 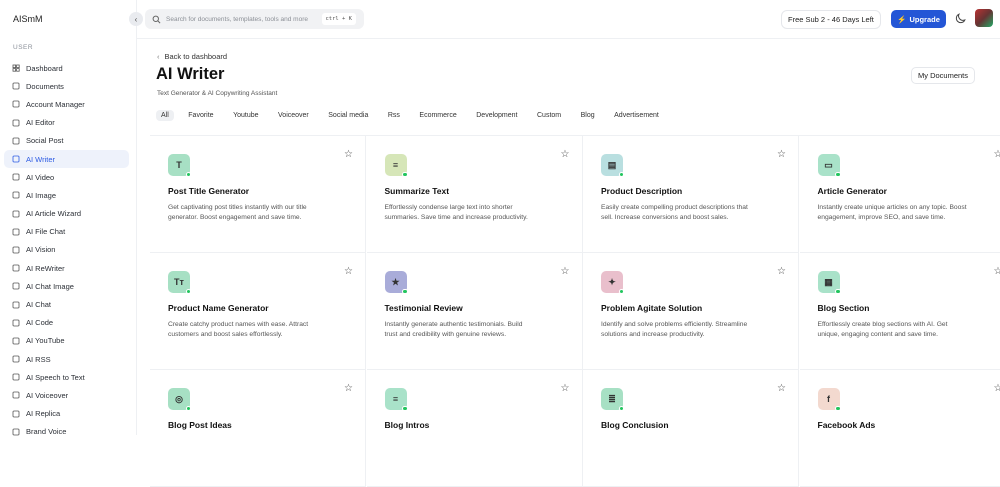 I want to click on sidebar-item-label: AI Code, so click(x=39, y=322).